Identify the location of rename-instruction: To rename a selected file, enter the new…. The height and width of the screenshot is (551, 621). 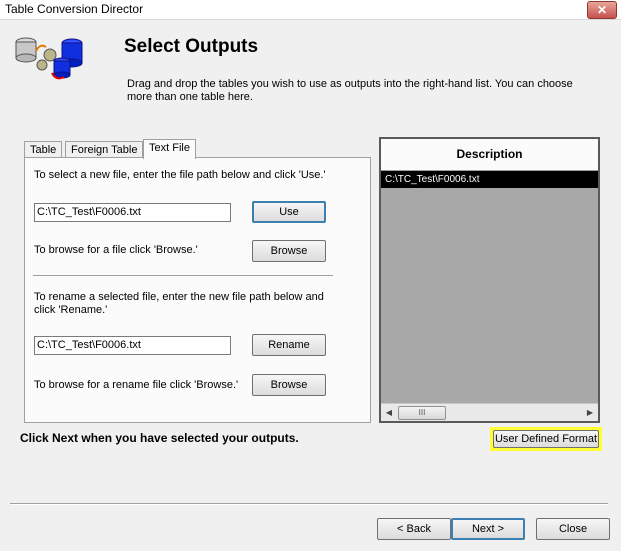
(179, 303).